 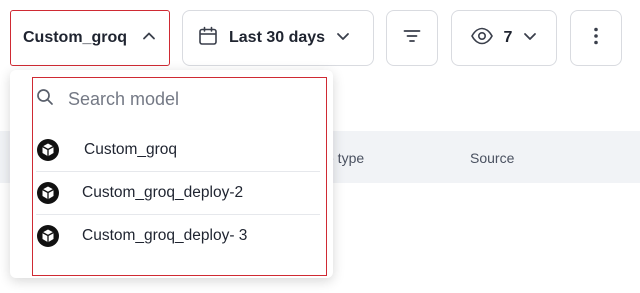 I want to click on kebab-vertical-icon, so click(x=596, y=38).